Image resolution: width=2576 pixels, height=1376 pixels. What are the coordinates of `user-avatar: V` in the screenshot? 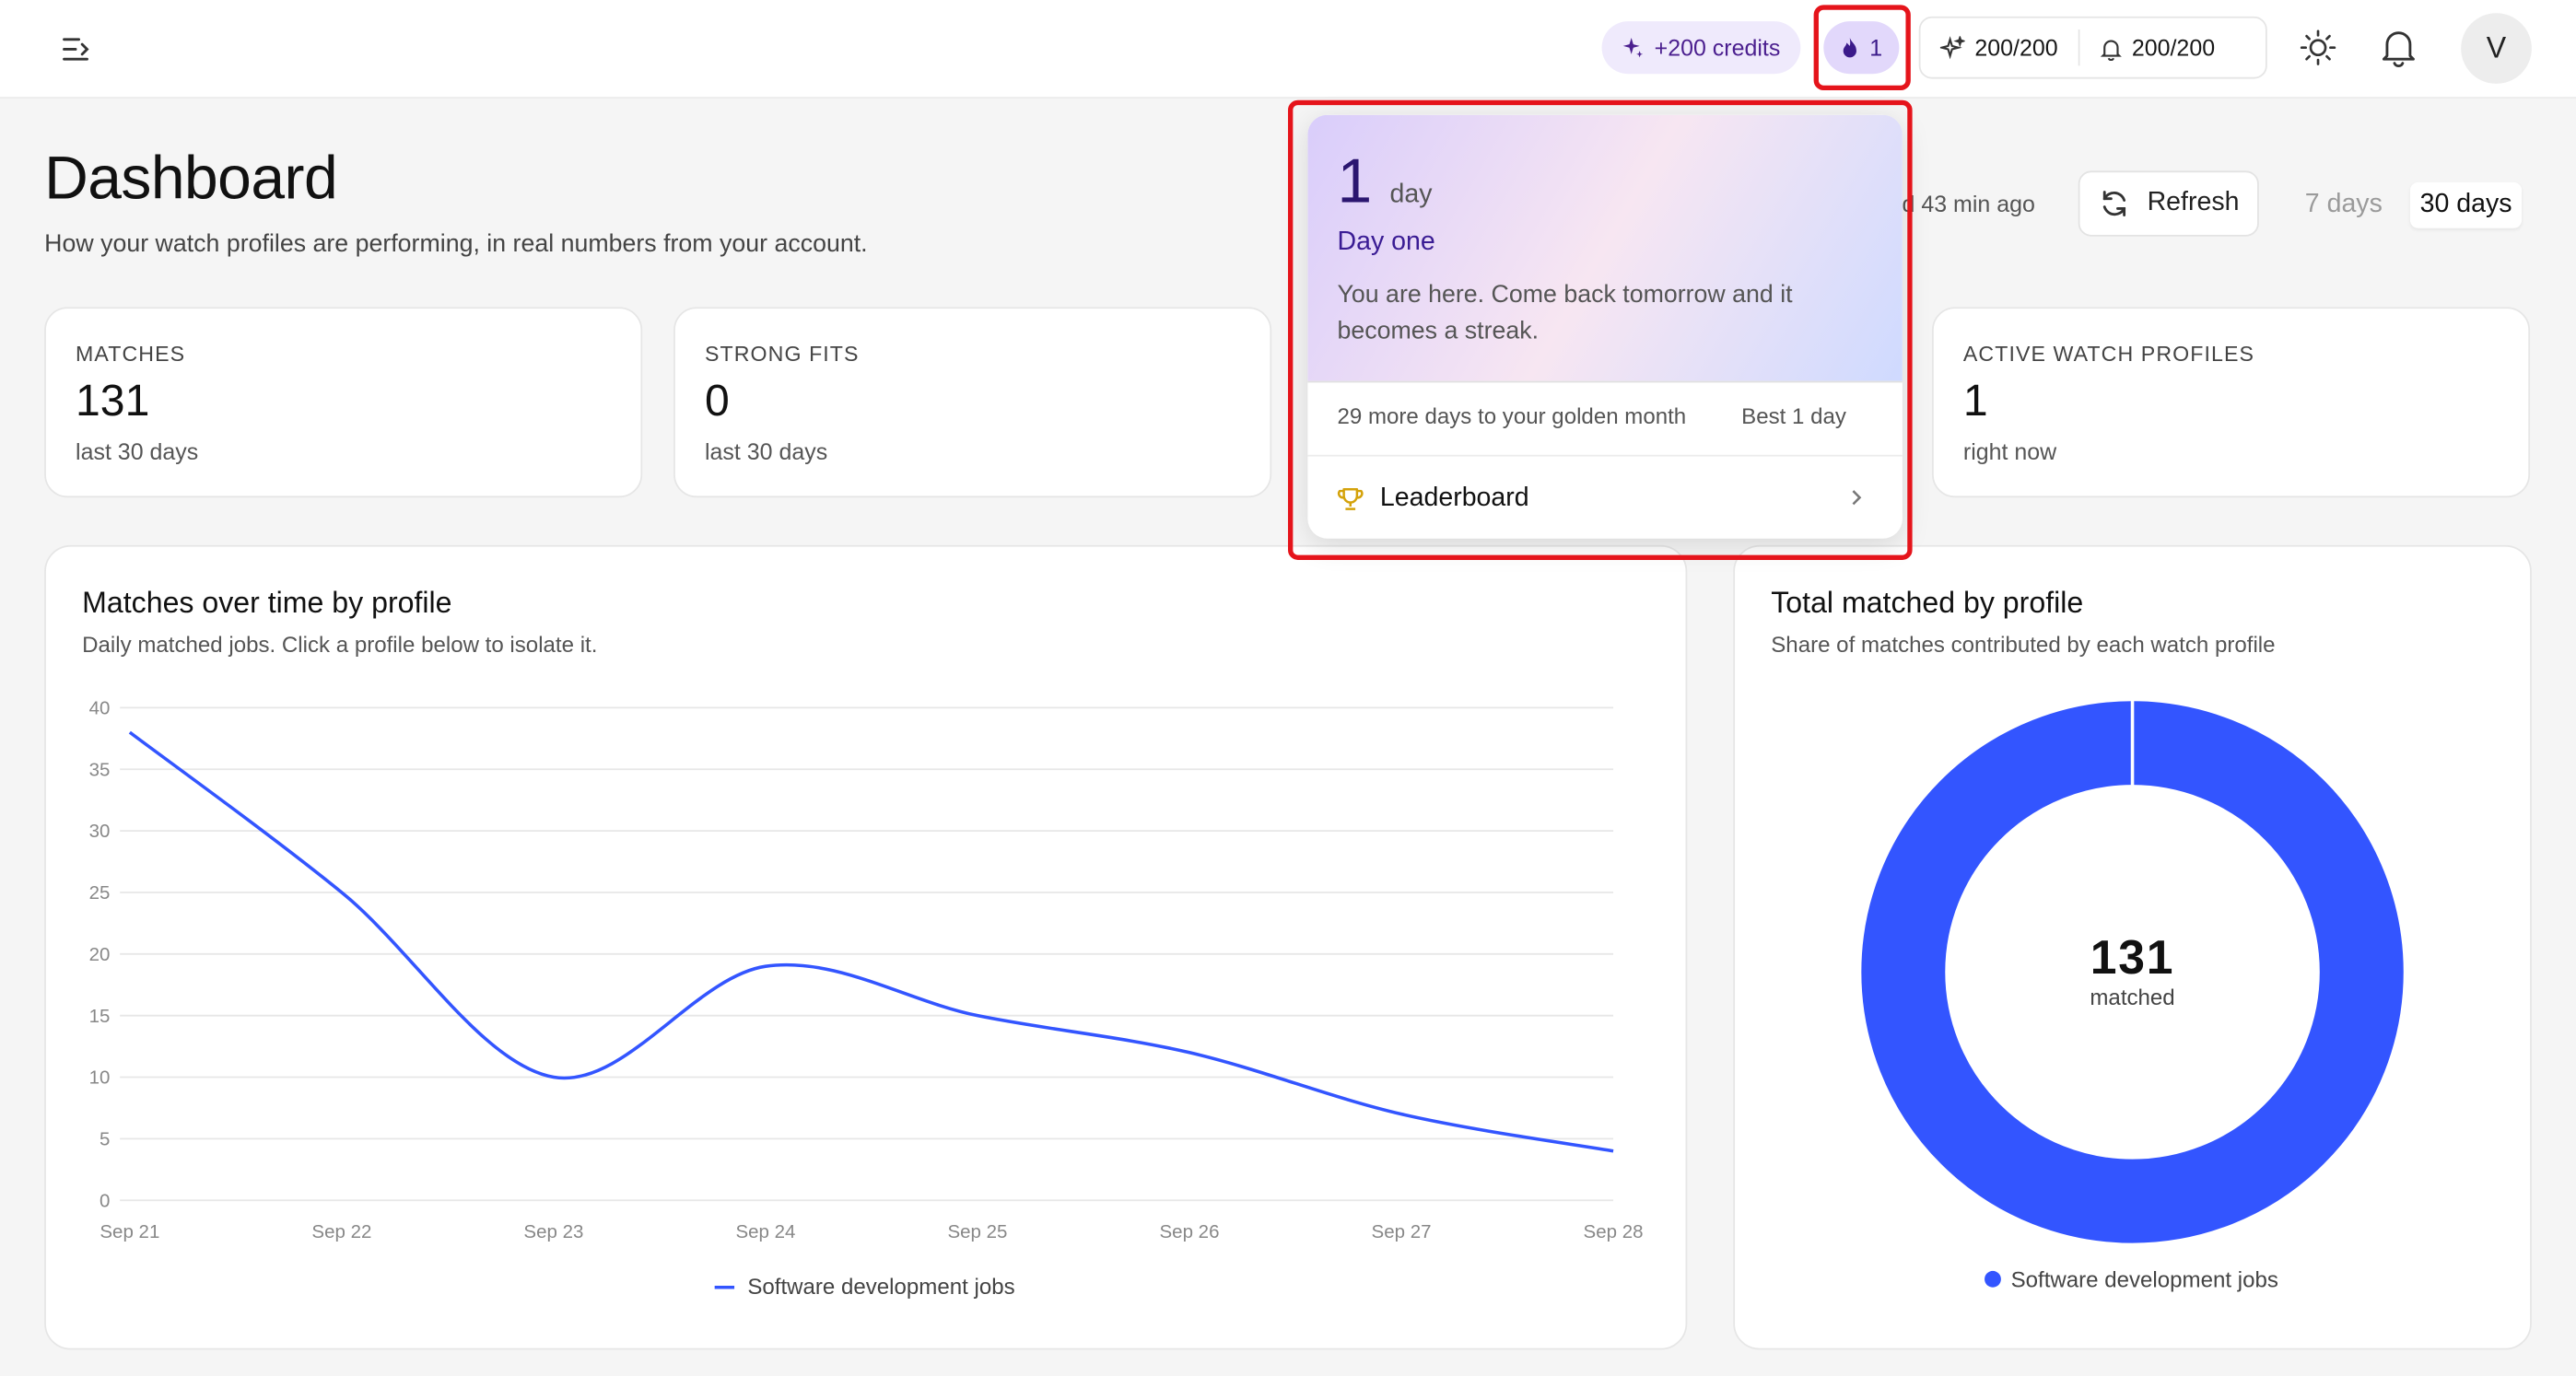 It's located at (2496, 48).